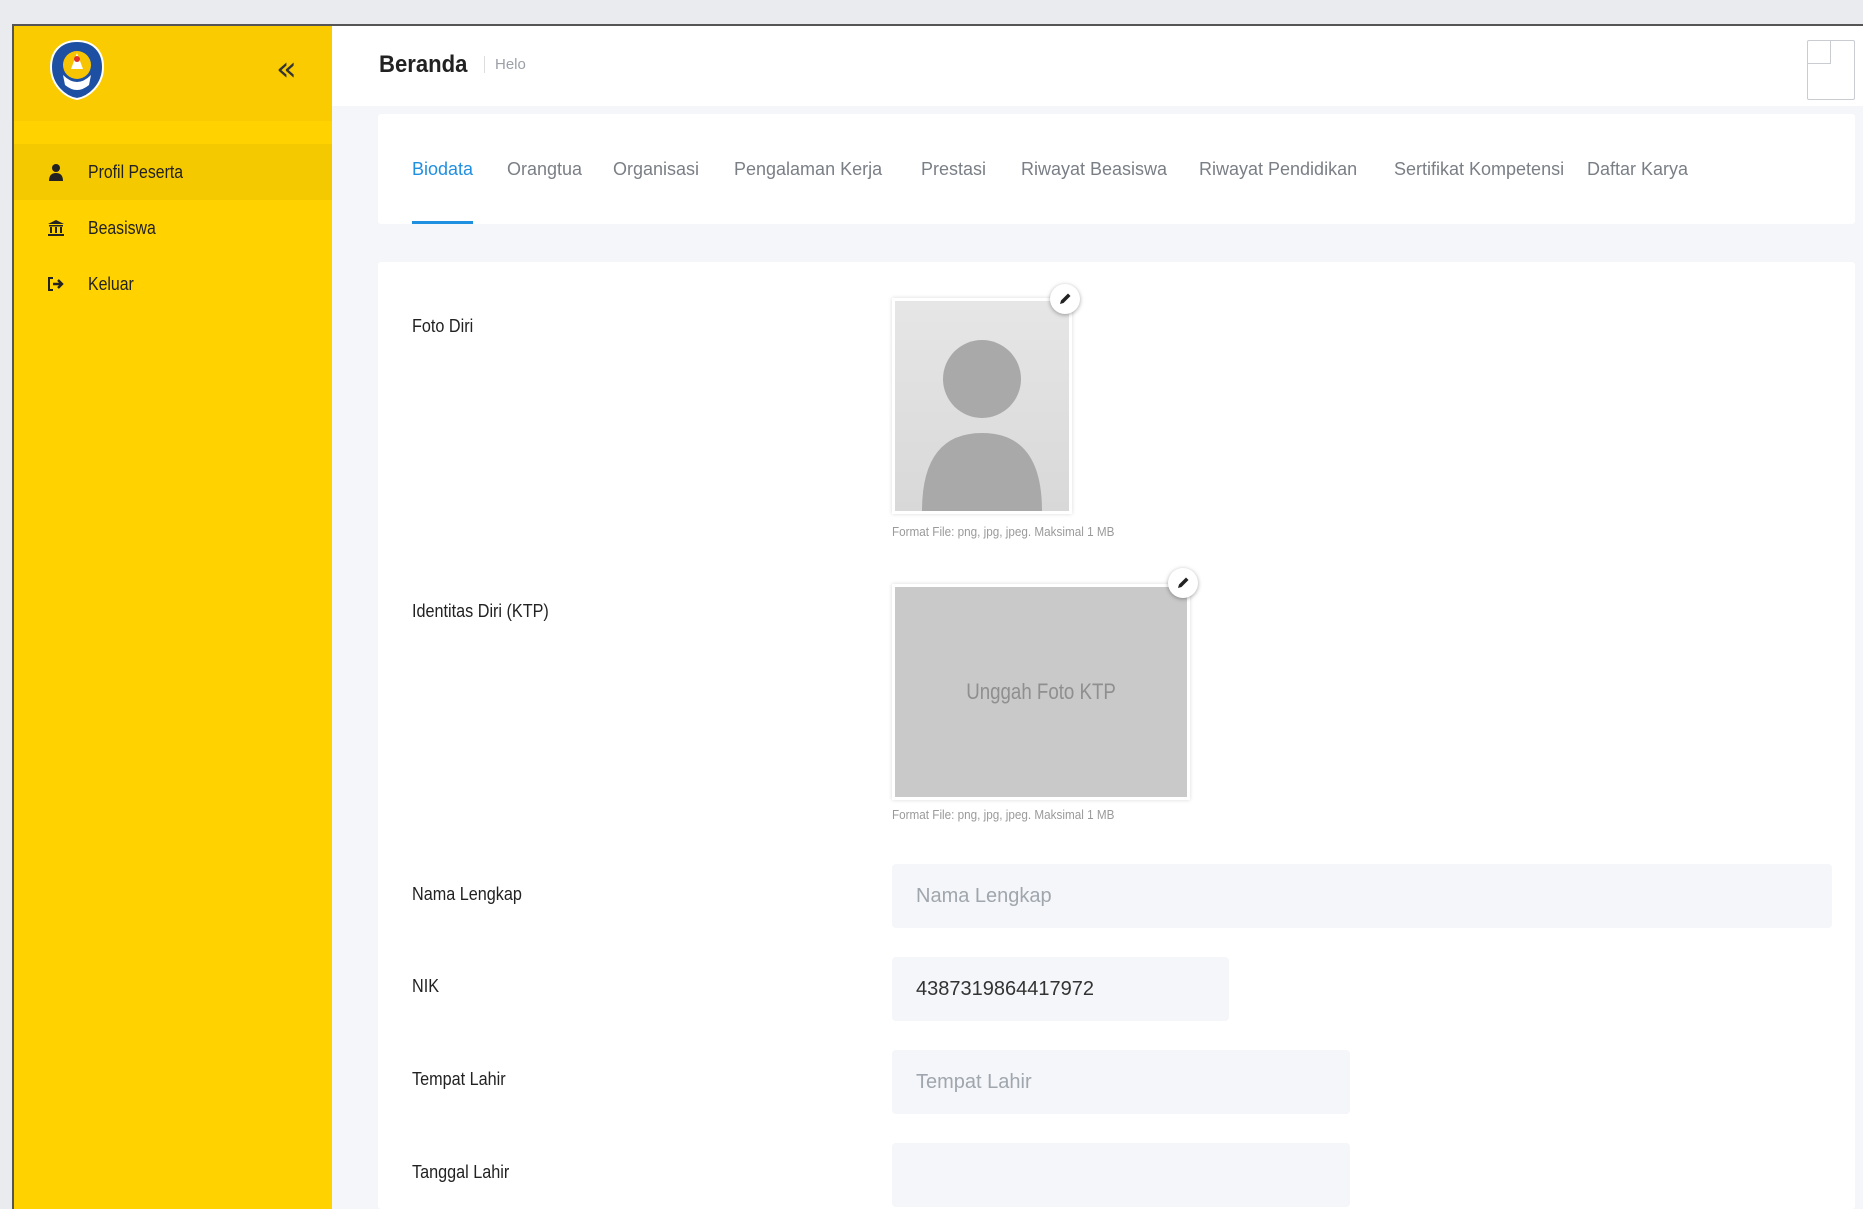 The width and height of the screenshot is (1863, 1209). What do you see at coordinates (1831, 70) in the screenshot?
I see `user-menu-button` at bounding box center [1831, 70].